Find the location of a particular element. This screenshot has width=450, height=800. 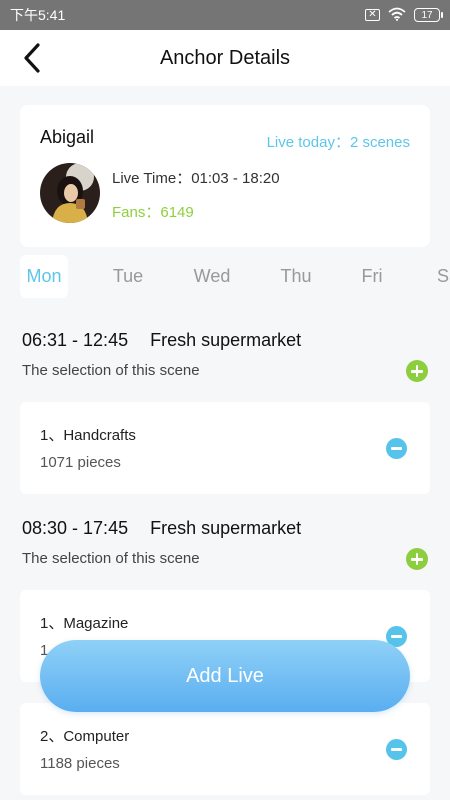

scene-header: 06:31 - 12:45 Fresh supermarket is located at coordinates (161, 340).